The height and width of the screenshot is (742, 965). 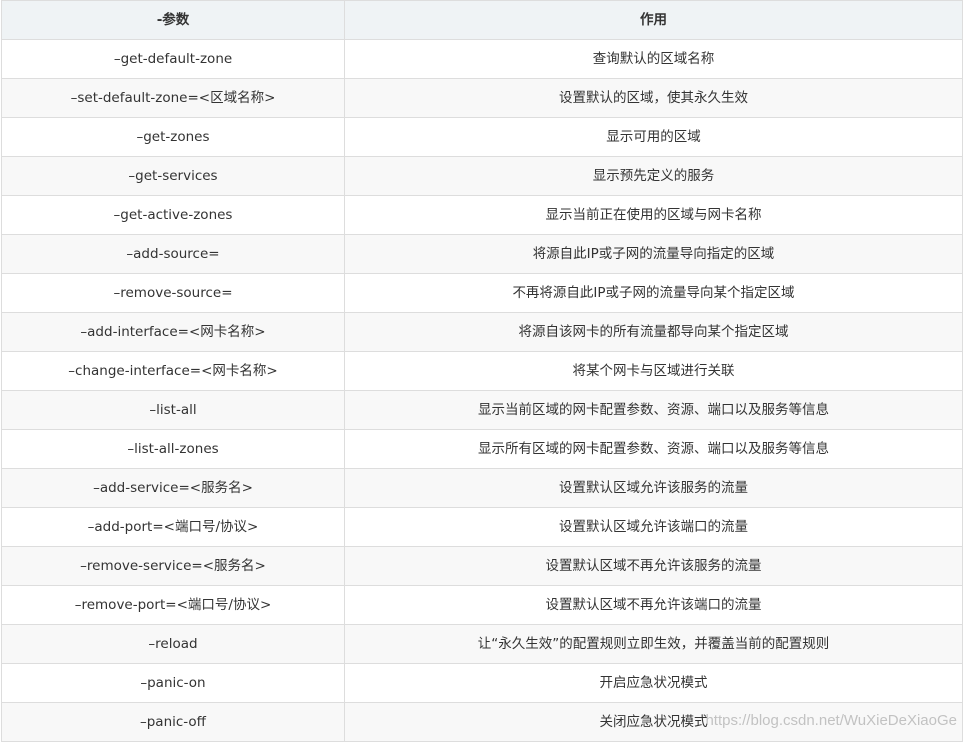 I want to click on param-cell: –panic-on, so click(x=173, y=683).